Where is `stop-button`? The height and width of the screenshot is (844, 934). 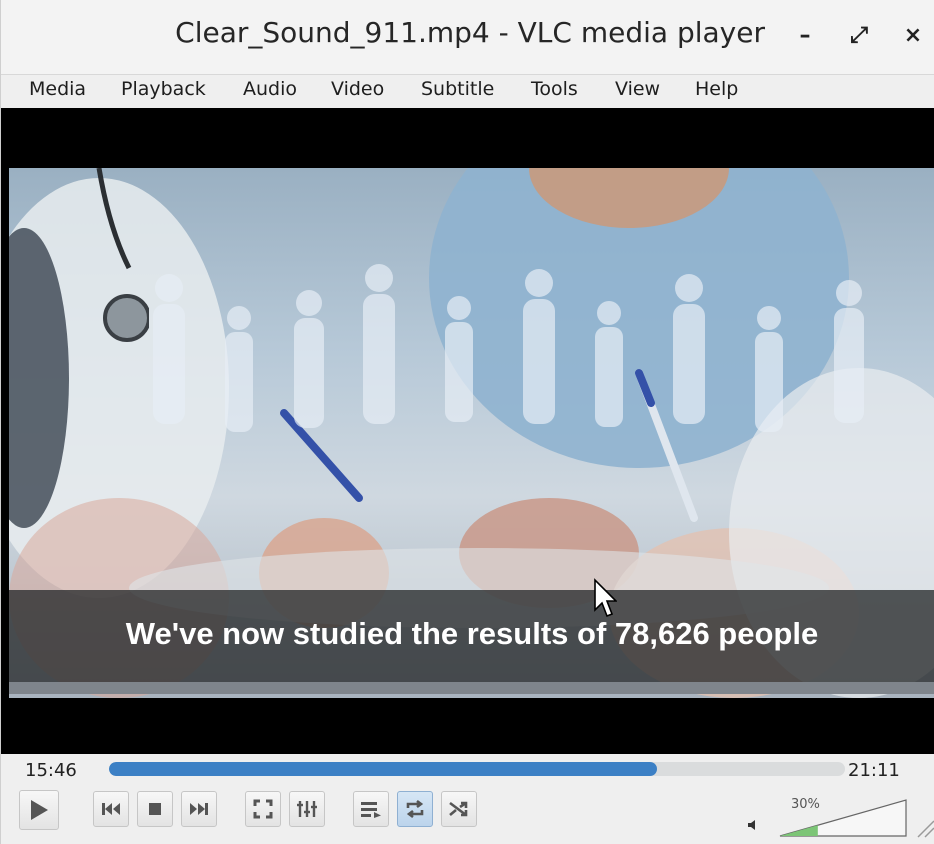 stop-button is located at coordinates (155, 809).